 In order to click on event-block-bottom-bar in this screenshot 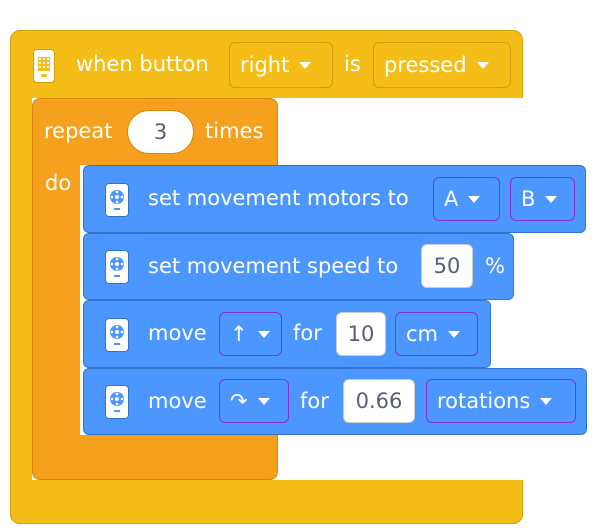, I will do `click(266, 502)`.